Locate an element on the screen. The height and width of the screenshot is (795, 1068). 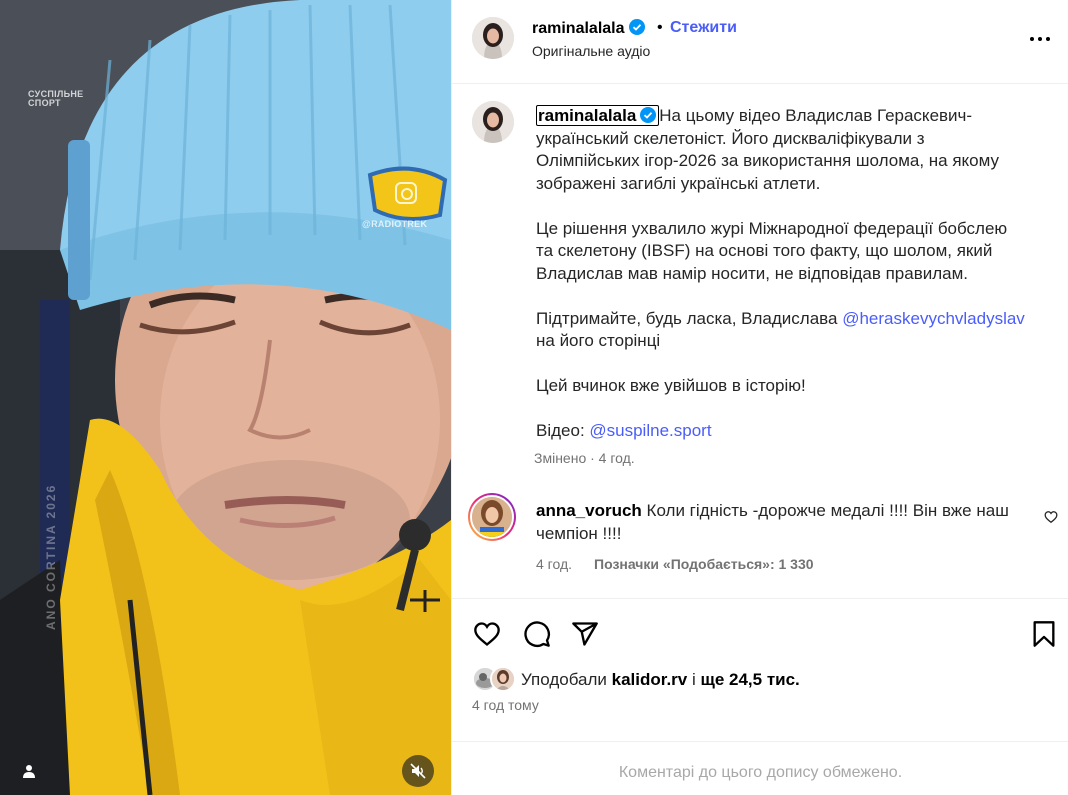
caption-line: на його сторінці is located at coordinates (598, 340).